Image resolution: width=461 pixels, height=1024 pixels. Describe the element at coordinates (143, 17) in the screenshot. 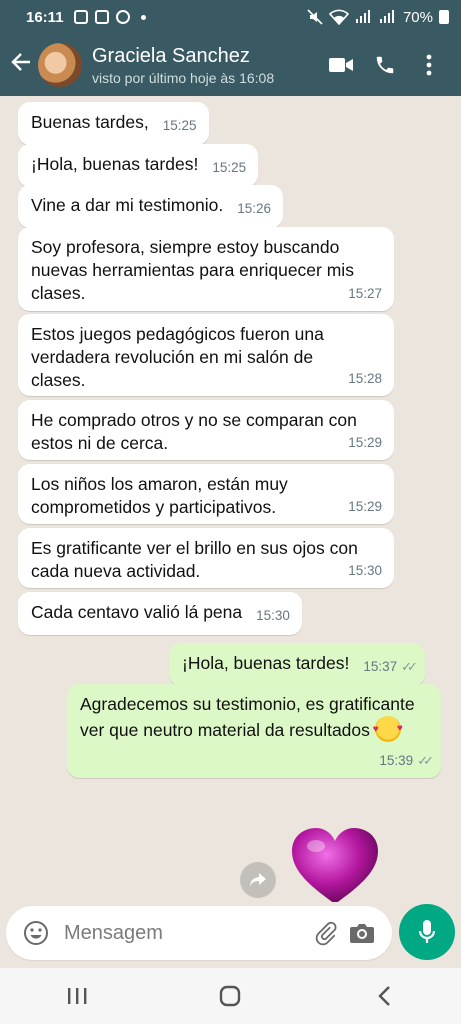

I see `more-notifications-icon` at that location.